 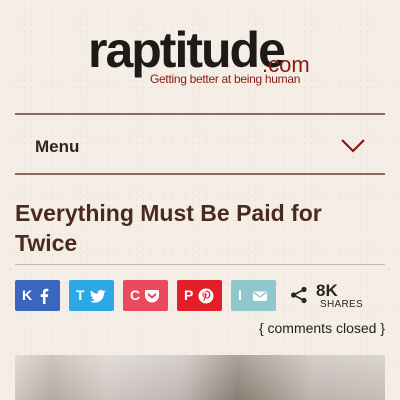 What do you see at coordinates (240, 295) in the screenshot?
I see `share-email-letter: I` at bounding box center [240, 295].